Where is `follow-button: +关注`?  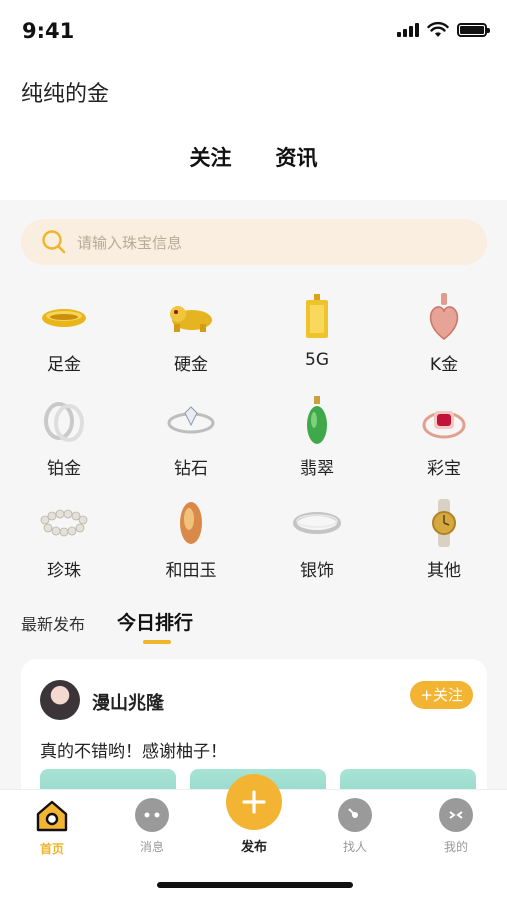 follow-button: +关注 is located at coordinates (441, 695).